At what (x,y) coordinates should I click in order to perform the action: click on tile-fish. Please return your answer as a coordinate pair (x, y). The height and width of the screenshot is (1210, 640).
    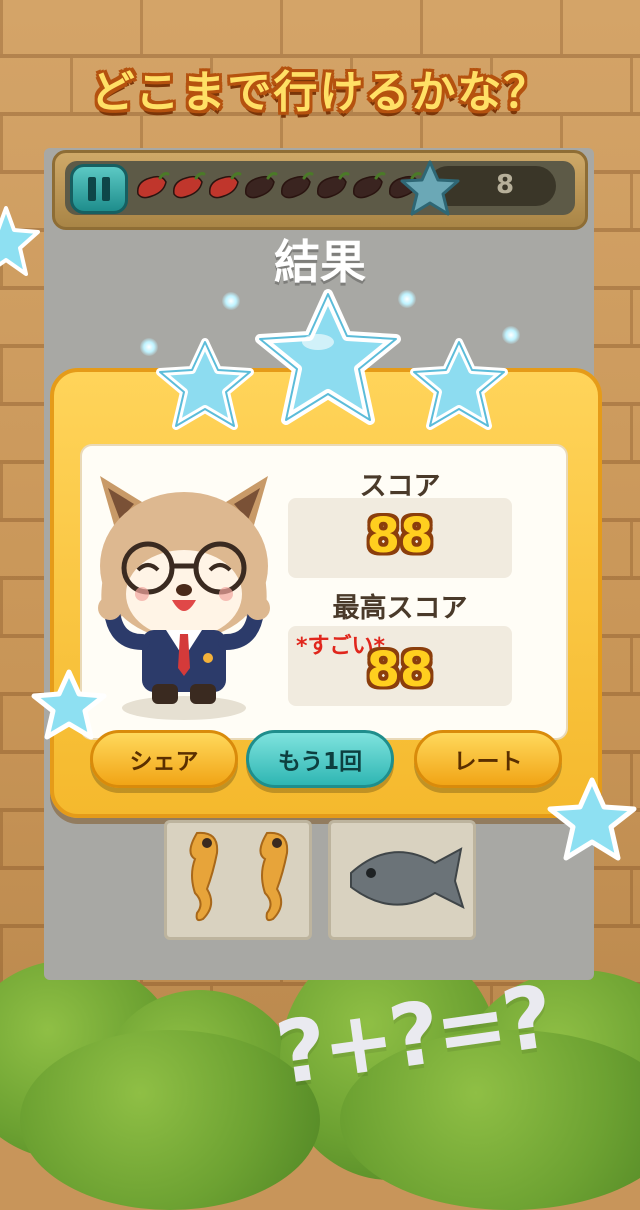
    Looking at the image, I should click on (402, 880).